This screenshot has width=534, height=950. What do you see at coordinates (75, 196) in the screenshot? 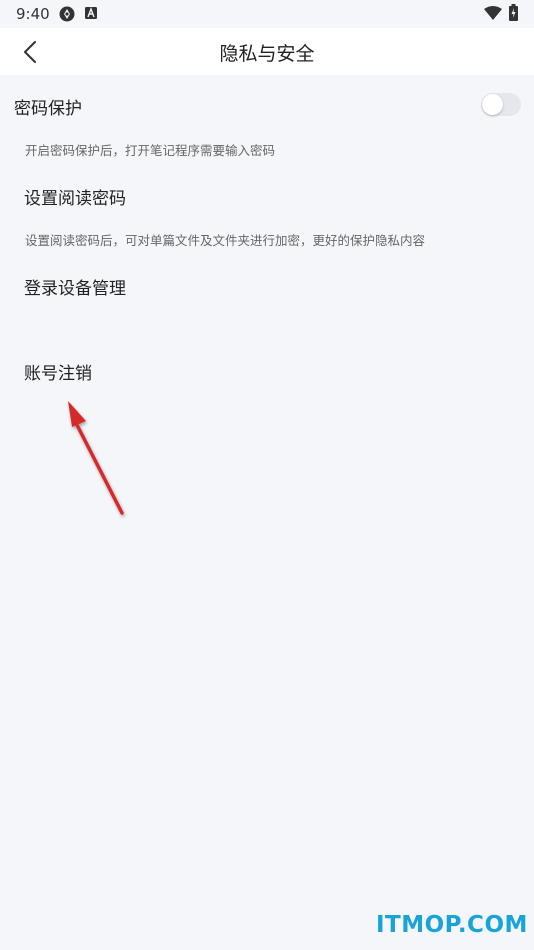
I see `read-password-item: 设置阅读密码` at bounding box center [75, 196].